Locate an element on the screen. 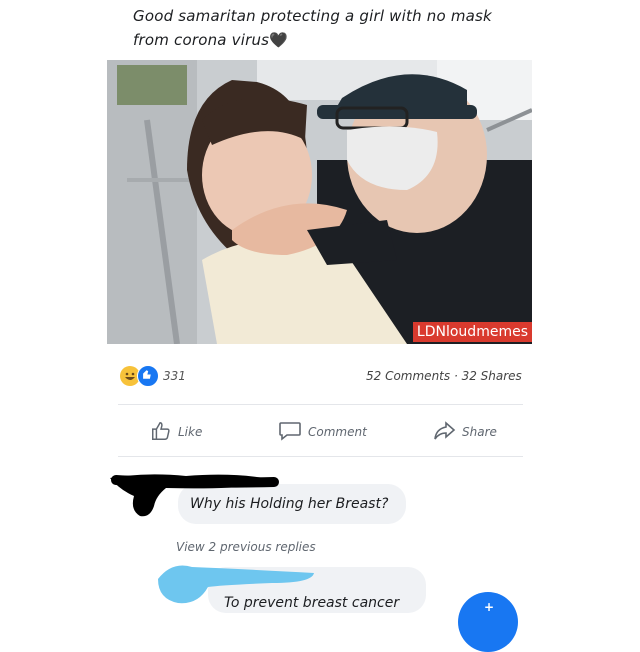  reaction-count: 331 is located at coordinates (174, 376).